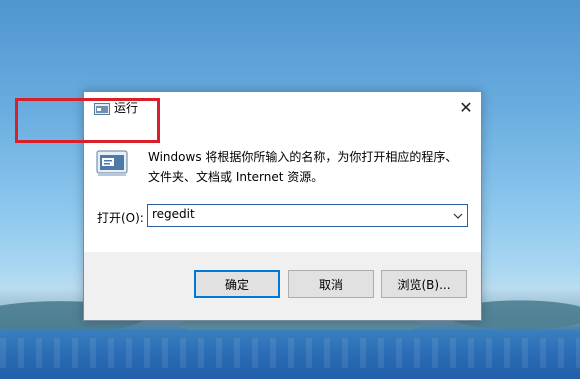 Image resolution: width=580 pixels, height=379 pixels. What do you see at coordinates (282, 107) in the screenshot?
I see `title-bar: 运行 ✕` at bounding box center [282, 107].